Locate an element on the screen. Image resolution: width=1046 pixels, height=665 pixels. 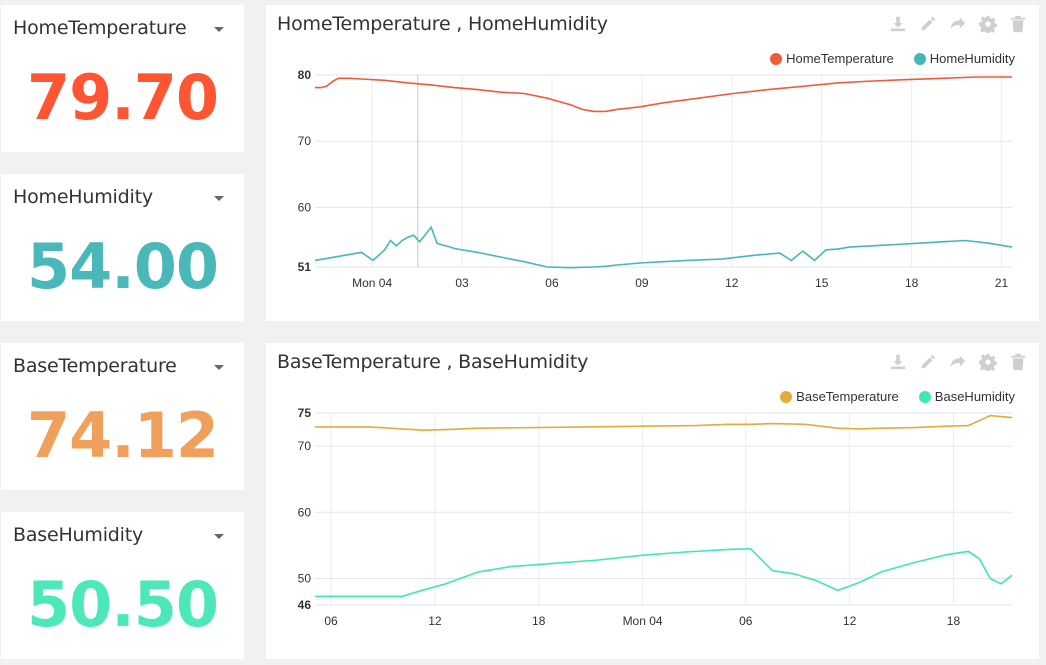
widget-value: 79.70 is located at coordinates (122, 97).